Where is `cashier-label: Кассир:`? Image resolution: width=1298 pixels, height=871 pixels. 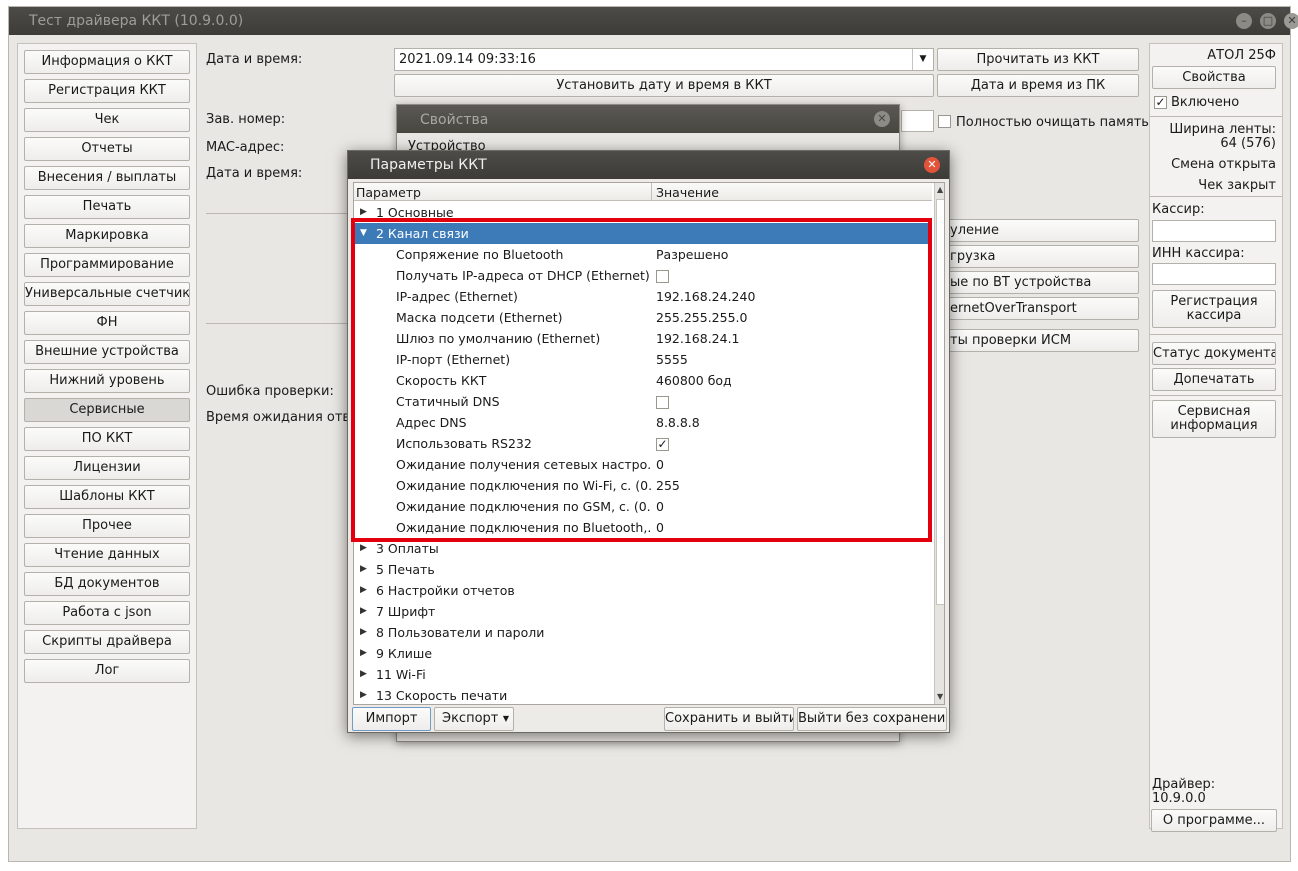
cashier-label: Кассир: is located at coordinates (1178, 209).